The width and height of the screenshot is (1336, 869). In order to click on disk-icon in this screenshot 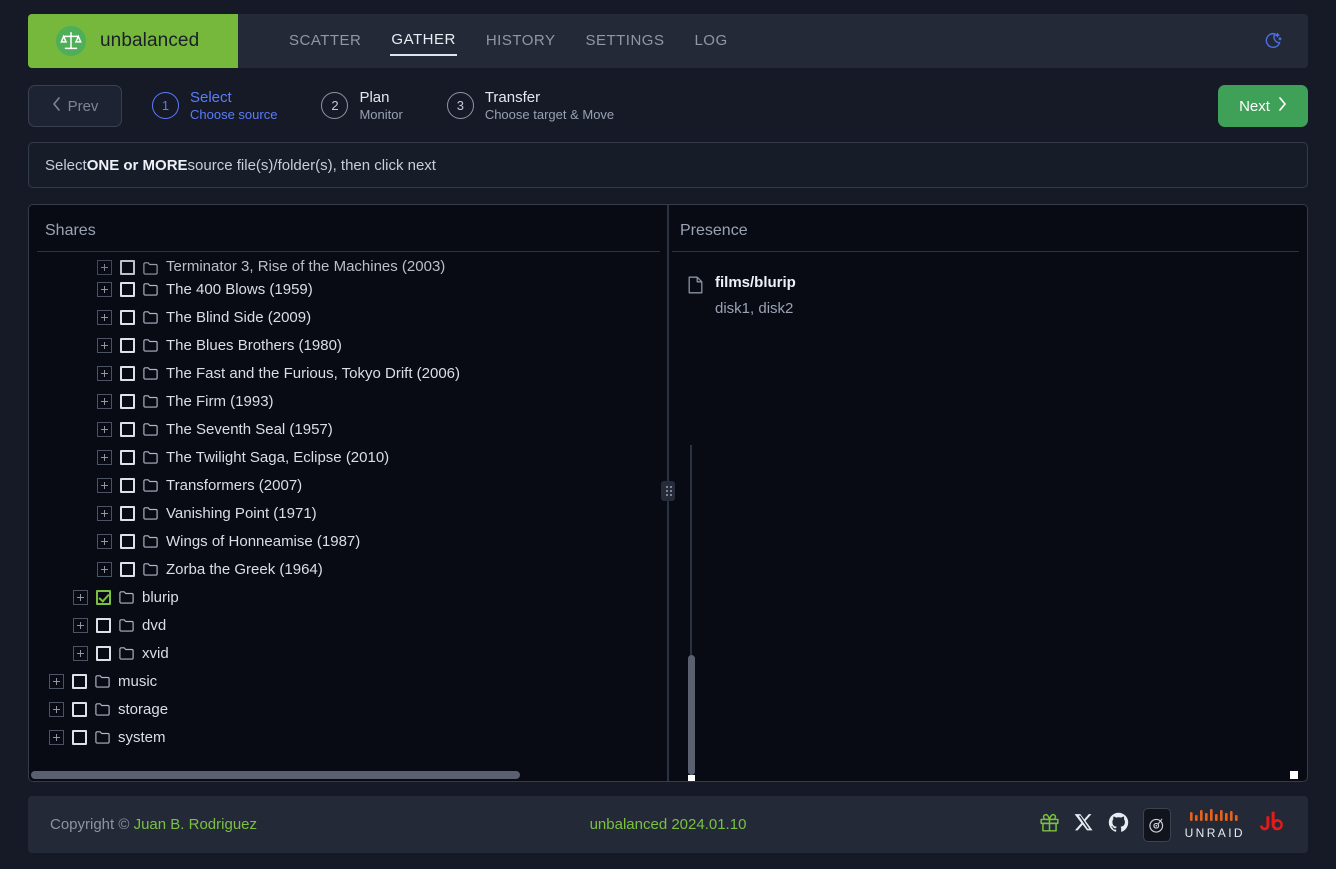, I will do `click(1156, 824)`.